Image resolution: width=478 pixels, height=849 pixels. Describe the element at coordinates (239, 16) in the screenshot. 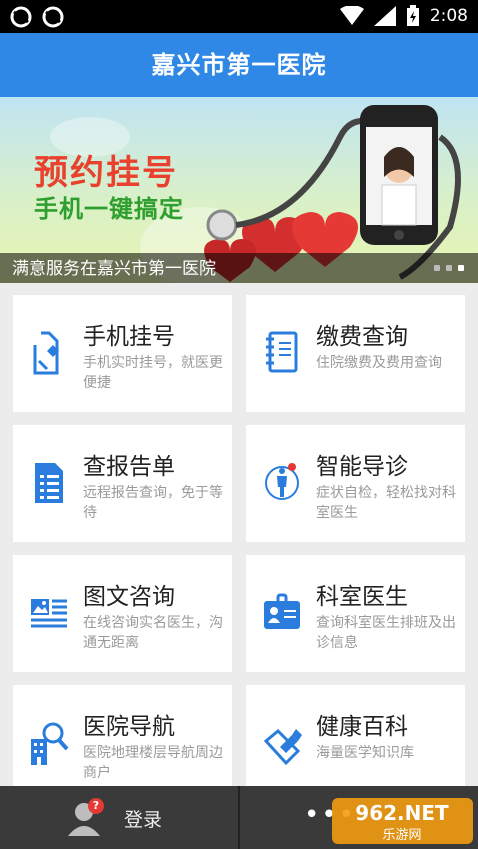

I see `status-bar: 2:08` at that location.